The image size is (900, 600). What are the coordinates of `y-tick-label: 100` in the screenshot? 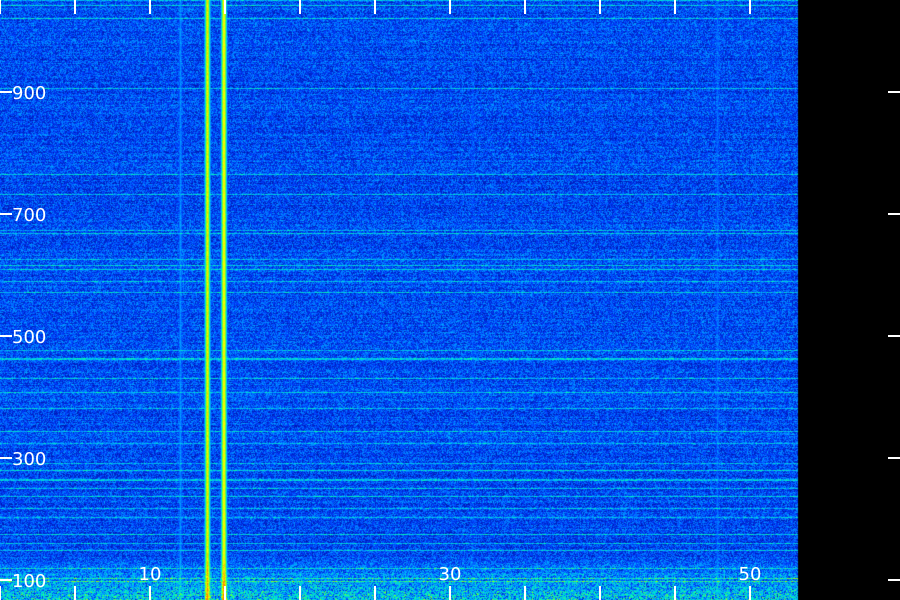 It's located at (29, 581).